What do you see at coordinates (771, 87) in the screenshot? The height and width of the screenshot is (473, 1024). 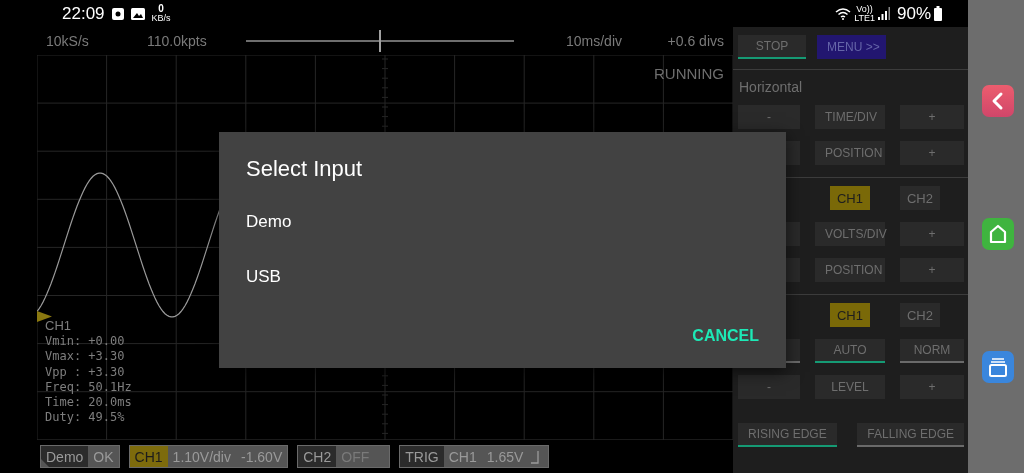 I see `section-heading: Horizontal` at bounding box center [771, 87].